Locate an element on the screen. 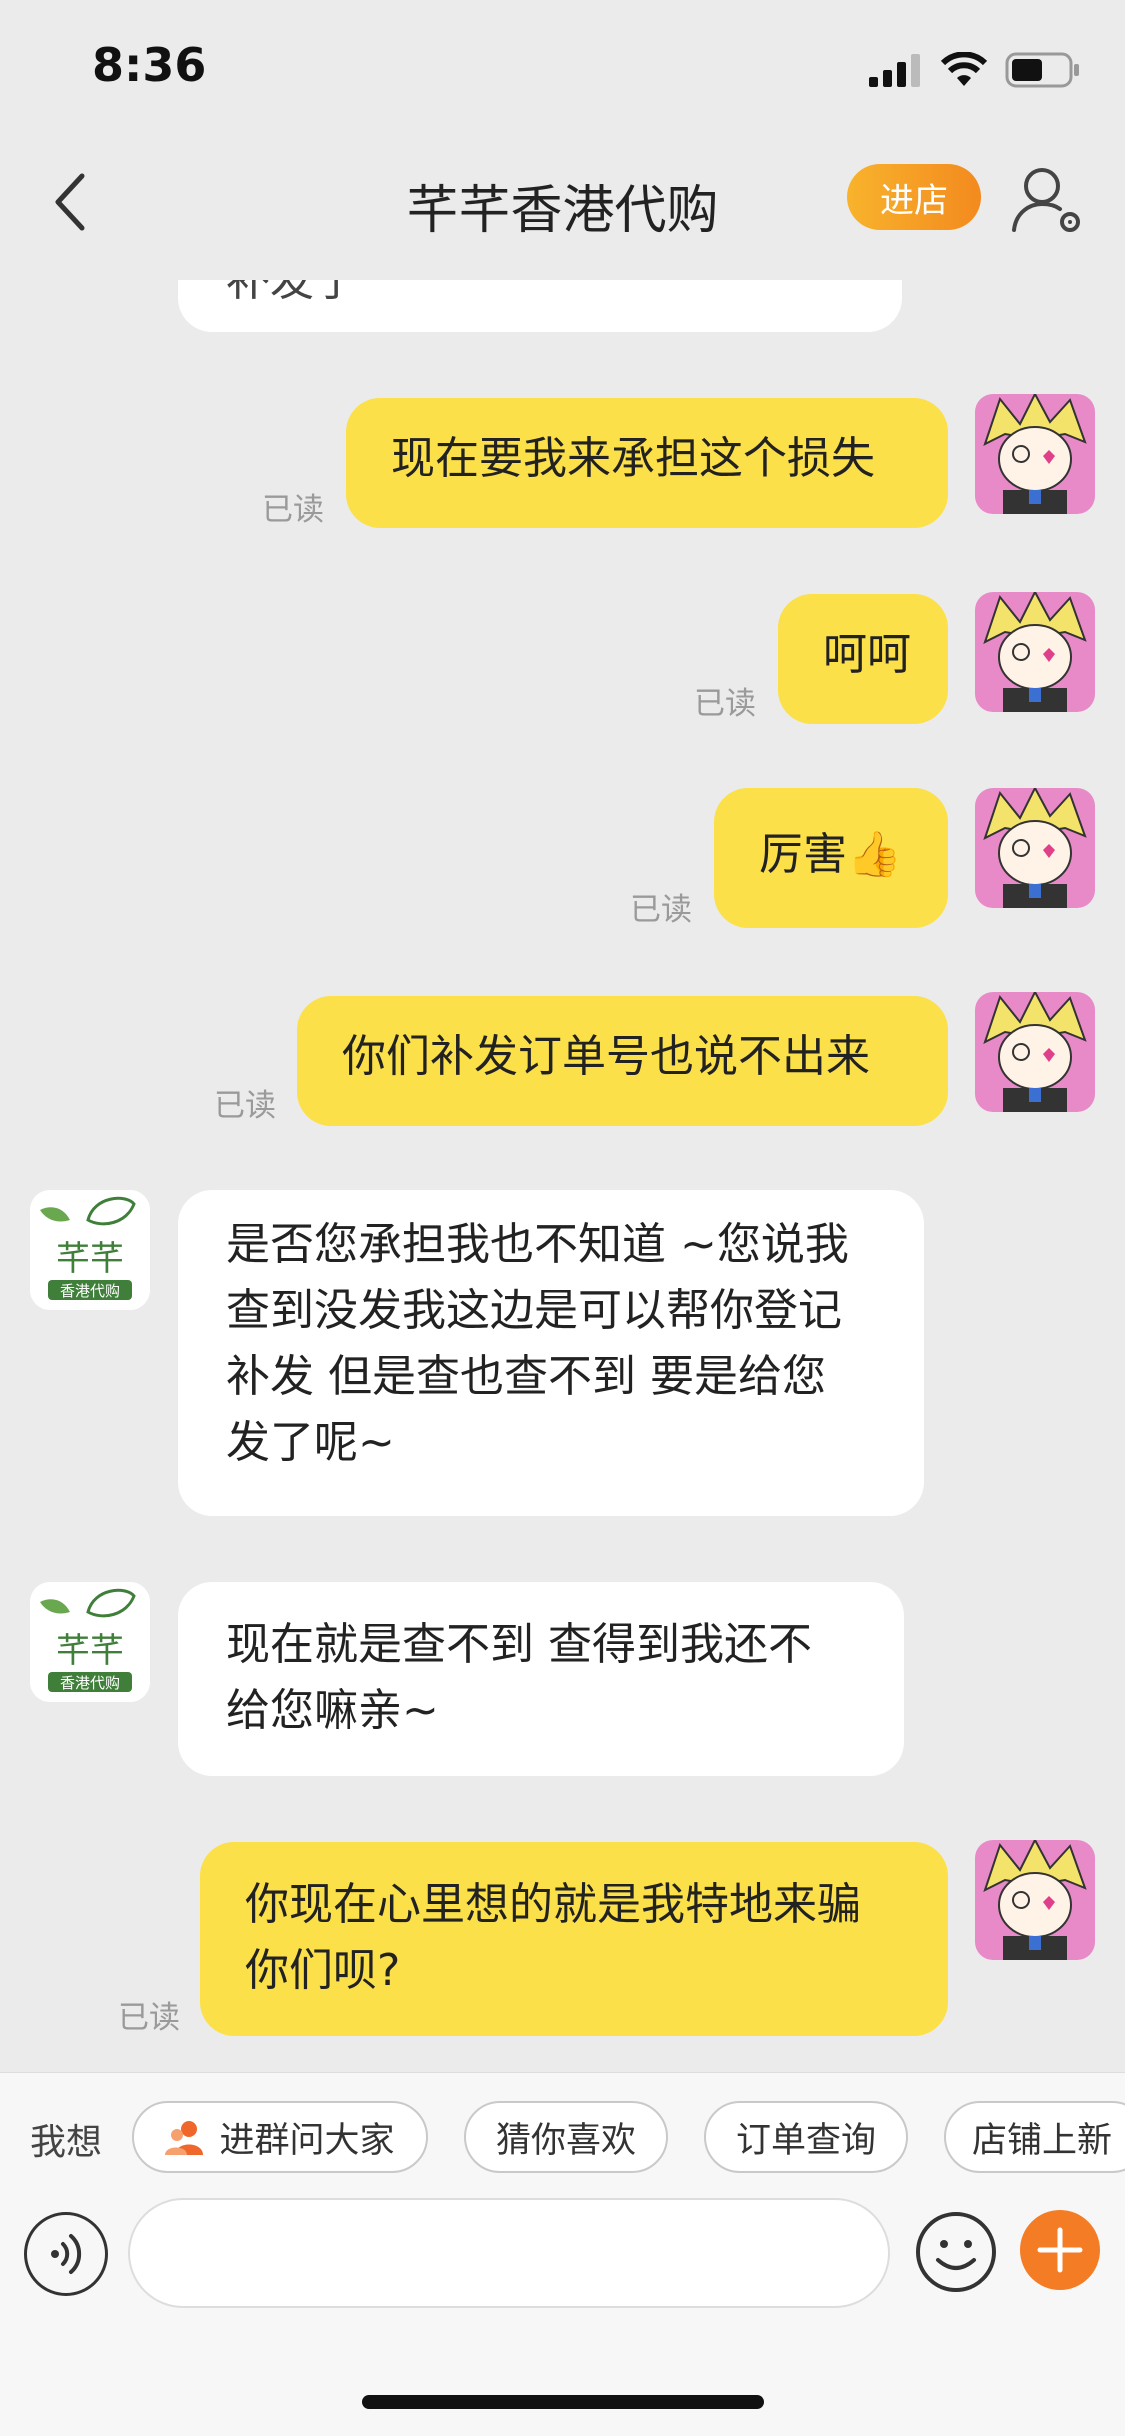 The width and height of the screenshot is (1125, 2436). chip-guess-you-like: 猜你喜欢 is located at coordinates (566, 2137).